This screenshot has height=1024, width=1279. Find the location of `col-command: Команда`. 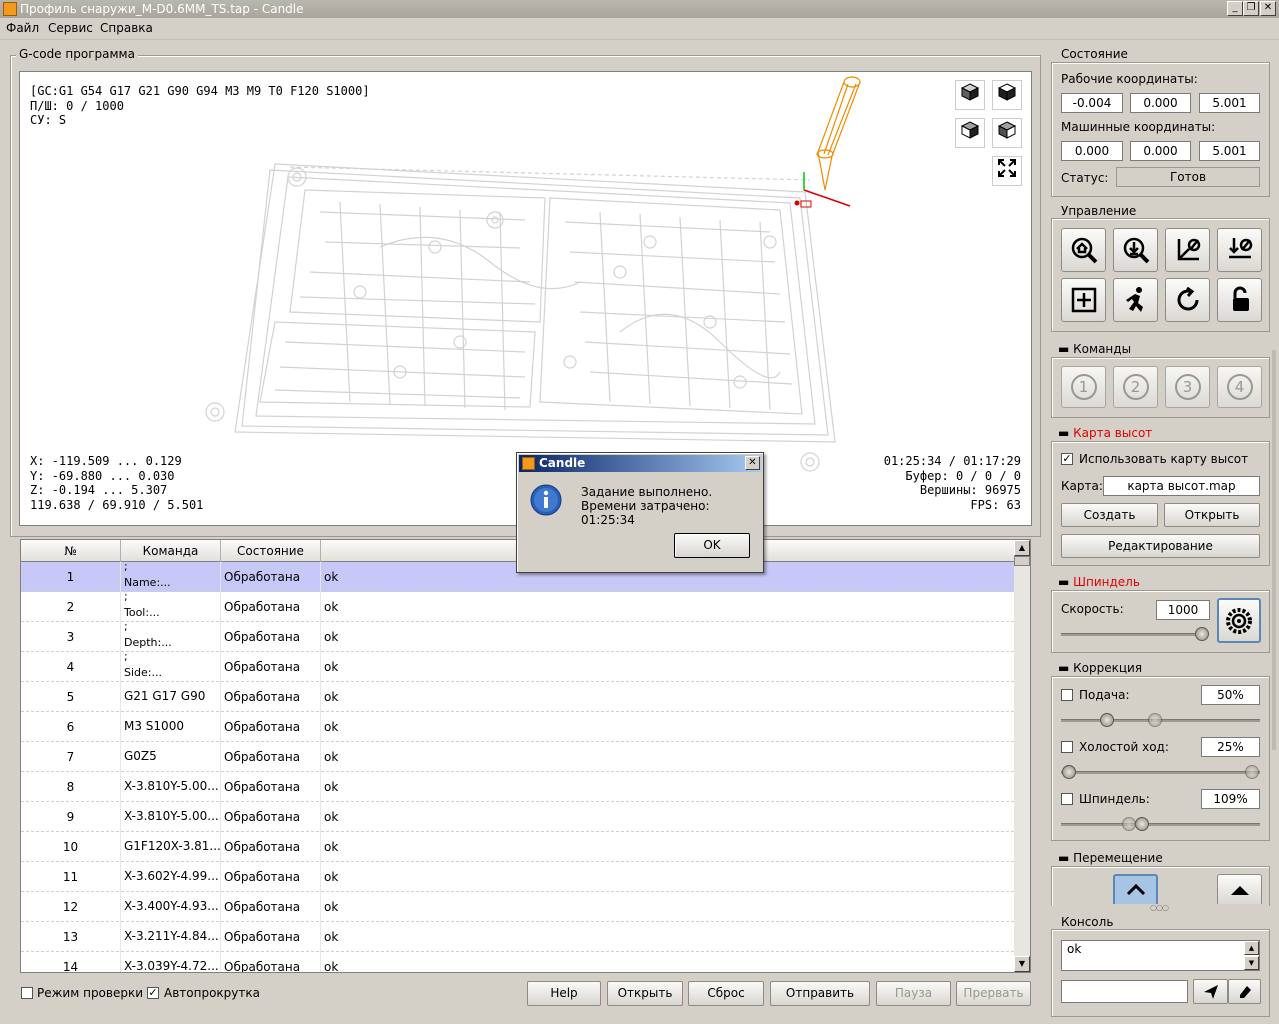

col-command: Команда is located at coordinates (171, 551).